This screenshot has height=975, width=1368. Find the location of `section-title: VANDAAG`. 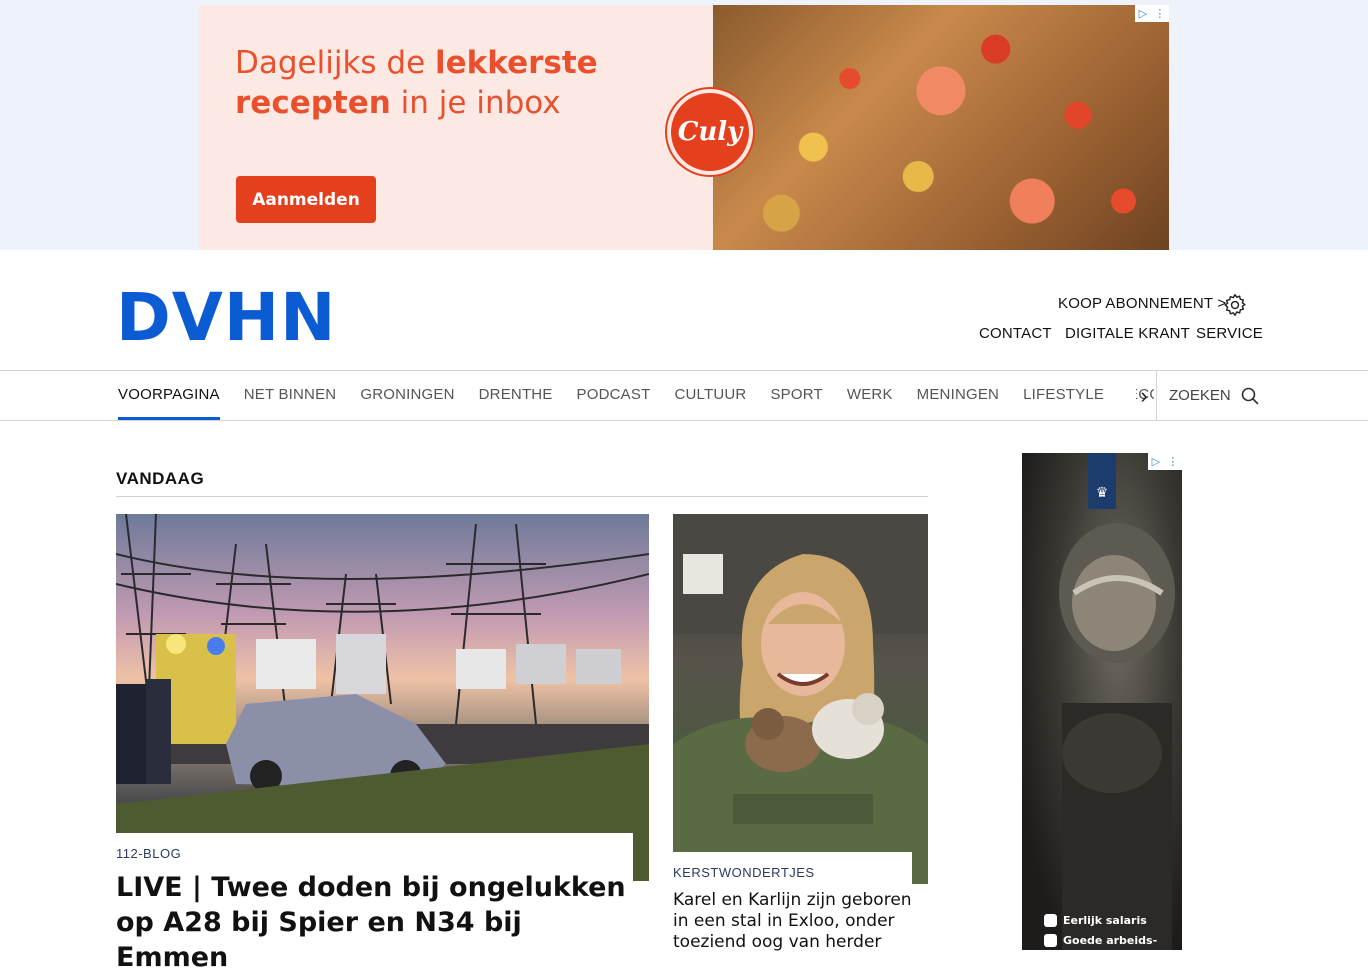

section-title: VANDAAG is located at coordinates (160, 478).